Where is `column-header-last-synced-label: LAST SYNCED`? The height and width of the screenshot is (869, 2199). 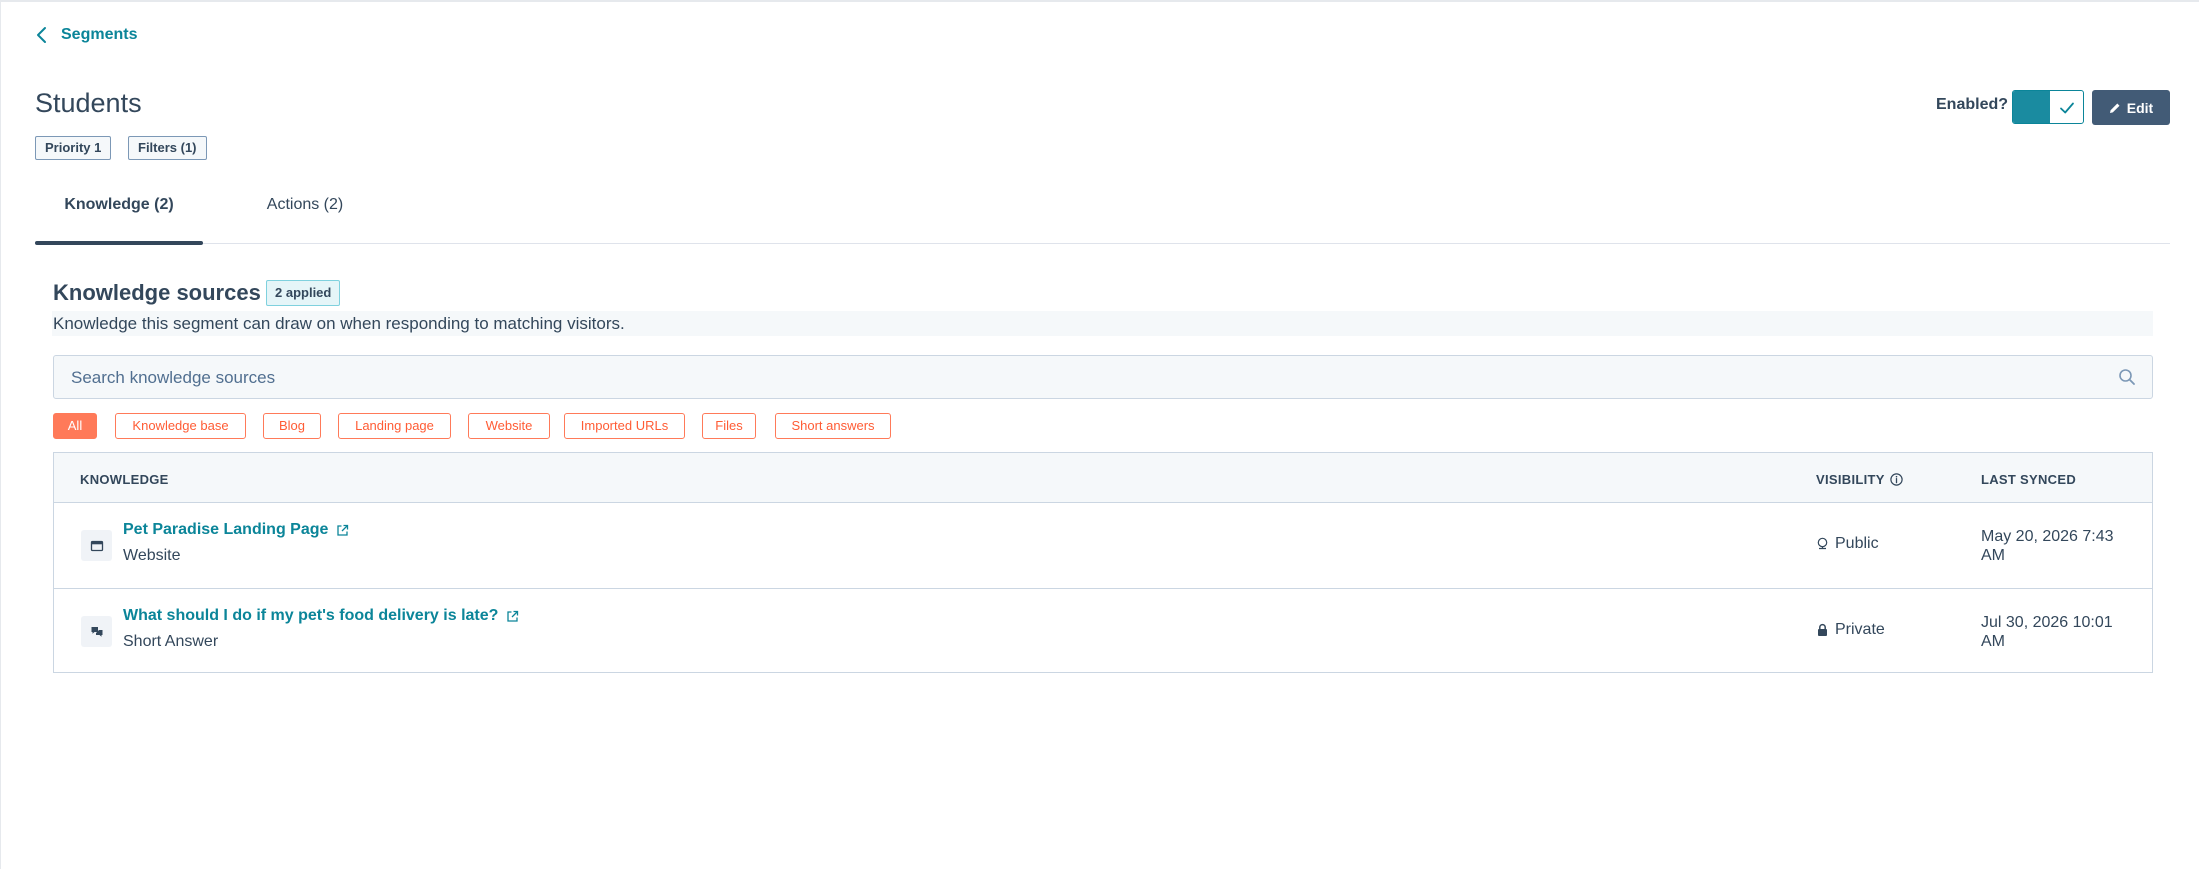 column-header-last-synced-label: LAST SYNCED is located at coordinates (2029, 479).